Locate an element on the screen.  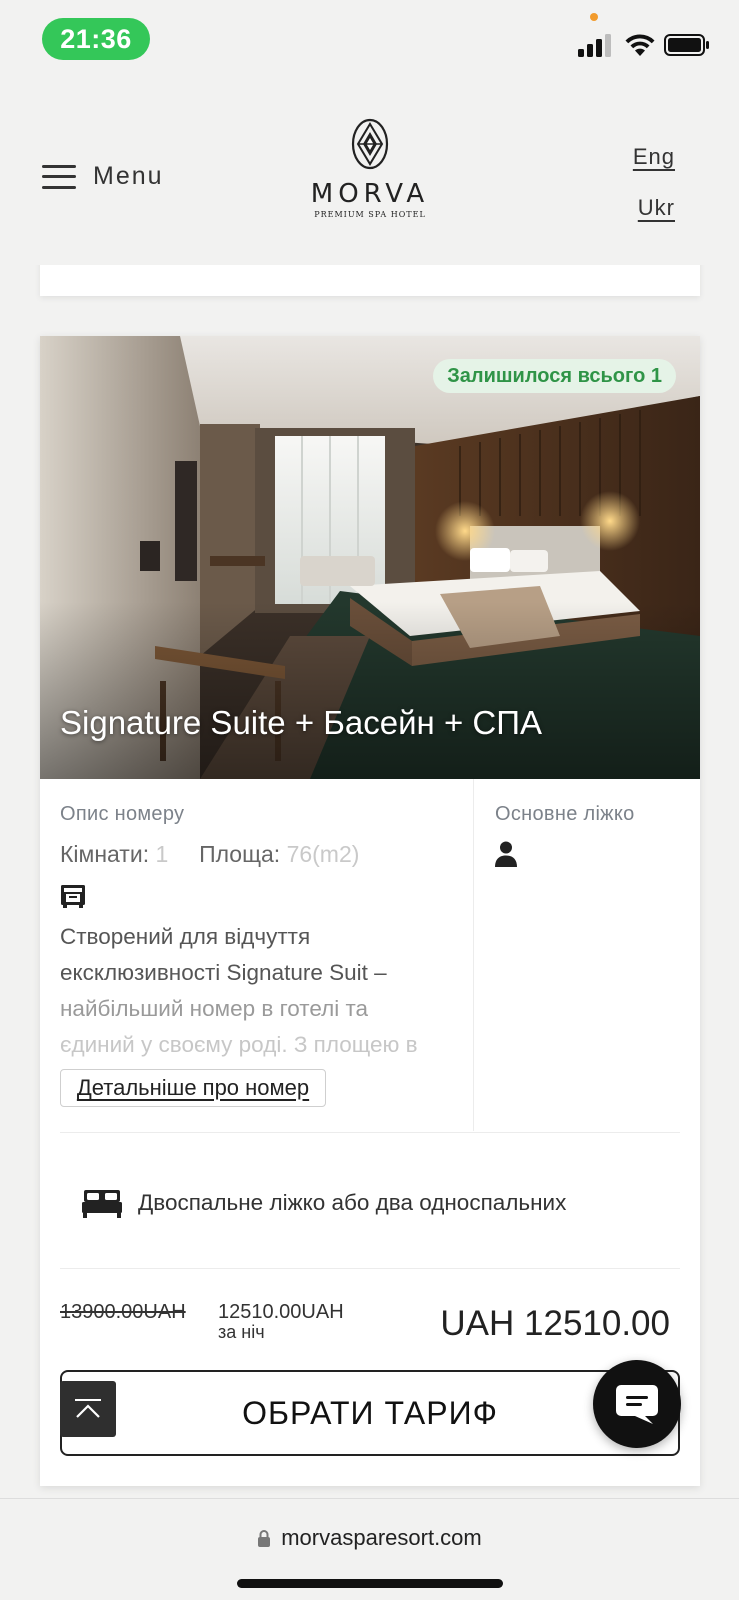
battery-icon is located at coordinates (686, 45).